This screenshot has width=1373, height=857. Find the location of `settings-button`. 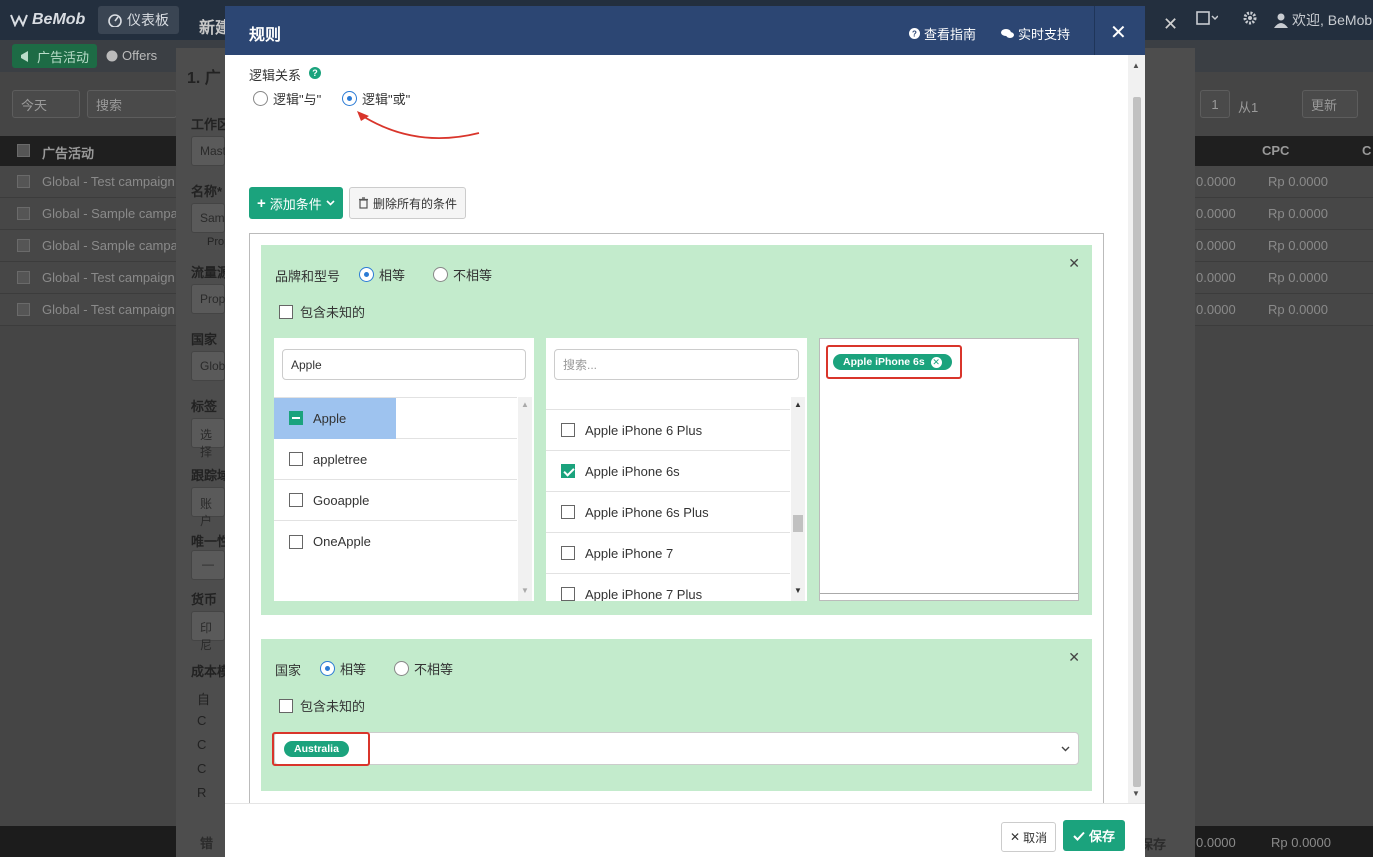

settings-button is located at coordinates (1250, 18).